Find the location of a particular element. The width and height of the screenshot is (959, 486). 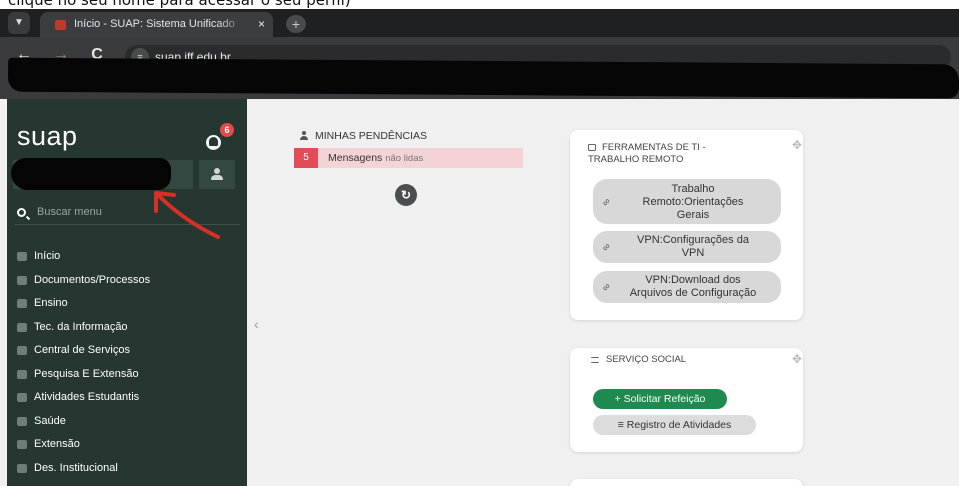

menu-search: Buscar menu is located at coordinates (127, 215).